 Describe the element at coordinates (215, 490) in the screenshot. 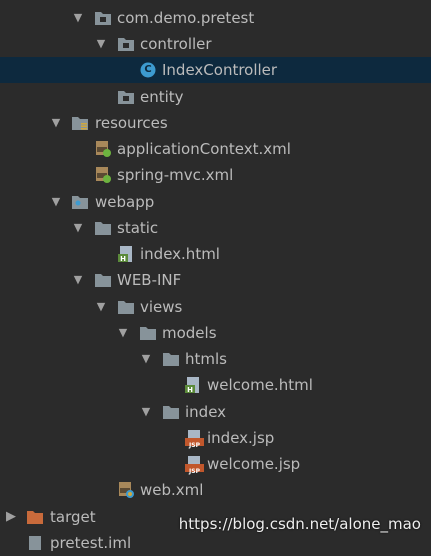

I see `tree-row-webxml: web.xml` at that location.